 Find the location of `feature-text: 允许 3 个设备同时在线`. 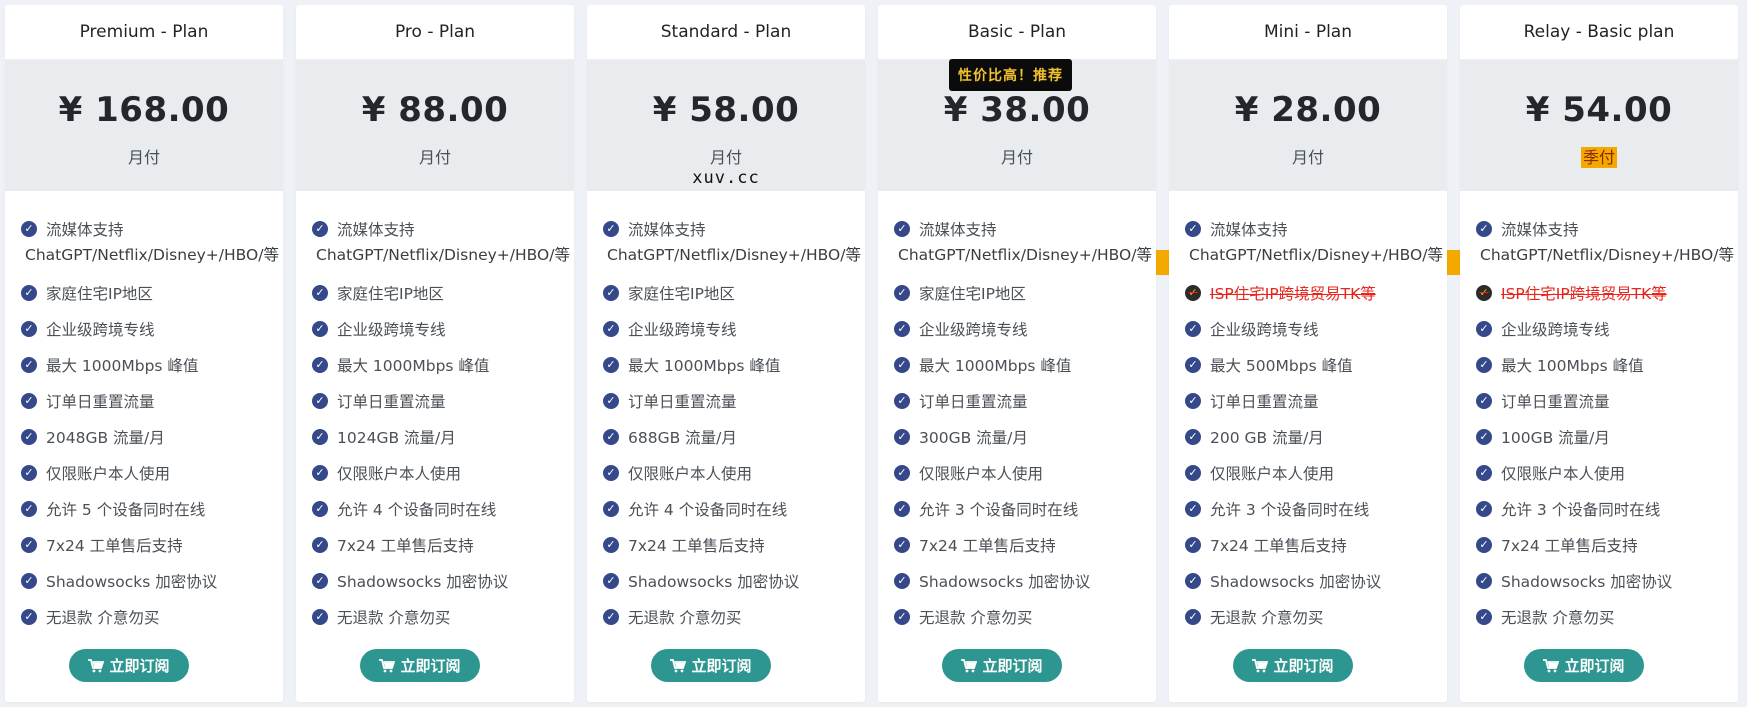

feature-text: 允许 3 个设备同时在线 is located at coordinates (1290, 510).